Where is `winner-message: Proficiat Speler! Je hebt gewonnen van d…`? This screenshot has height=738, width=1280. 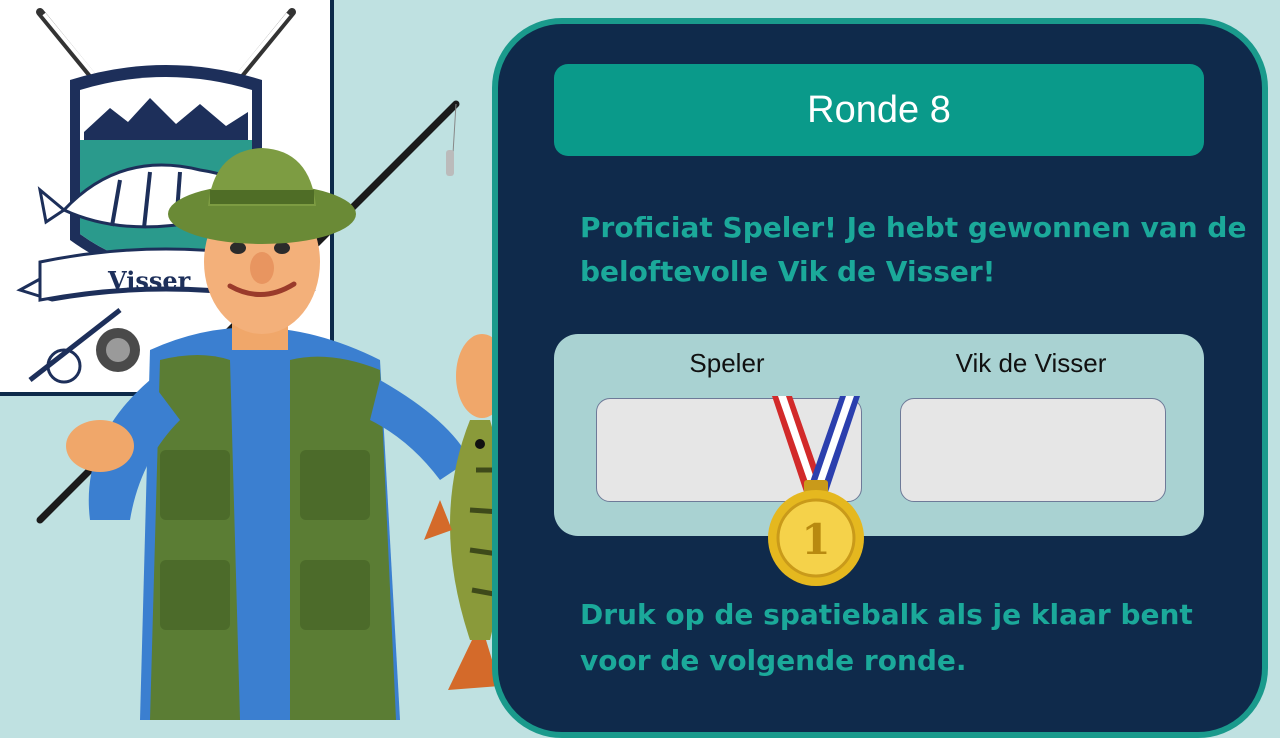 winner-message: Proficiat Speler! Je hebt gewonnen van d… is located at coordinates (913, 249).